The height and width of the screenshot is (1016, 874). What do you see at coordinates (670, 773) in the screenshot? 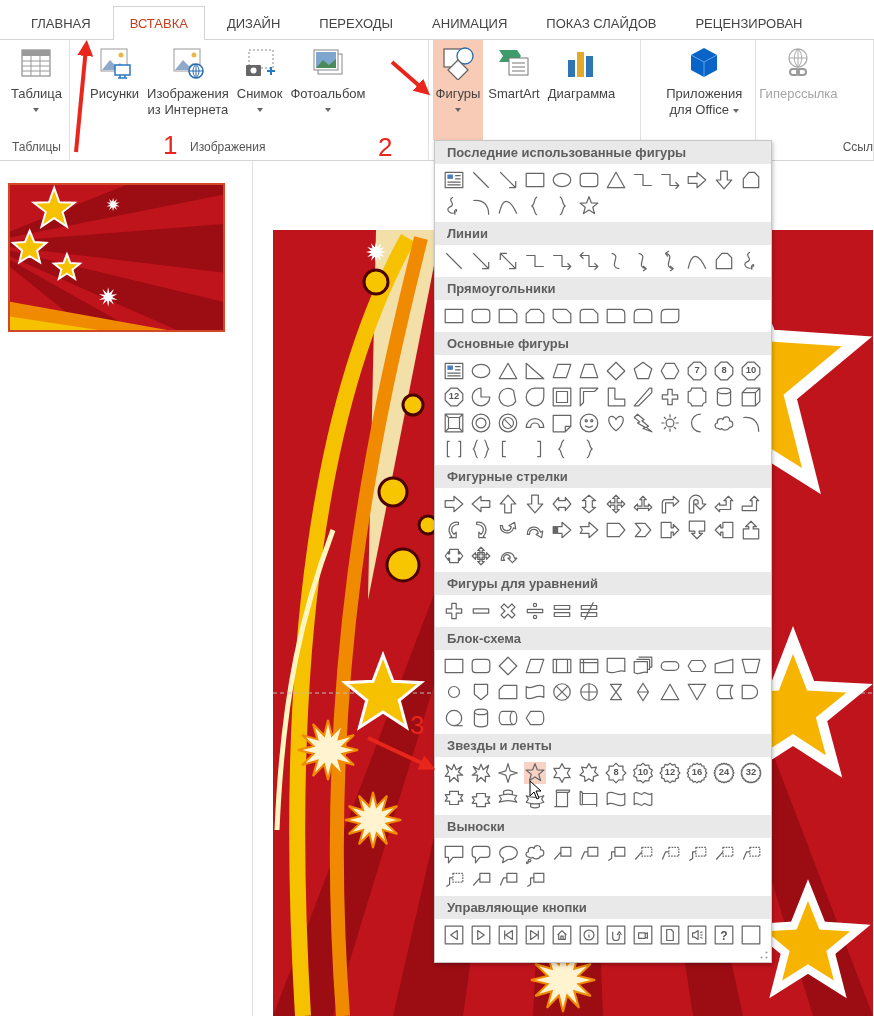
I see `seal-icon: 12` at bounding box center [670, 773].